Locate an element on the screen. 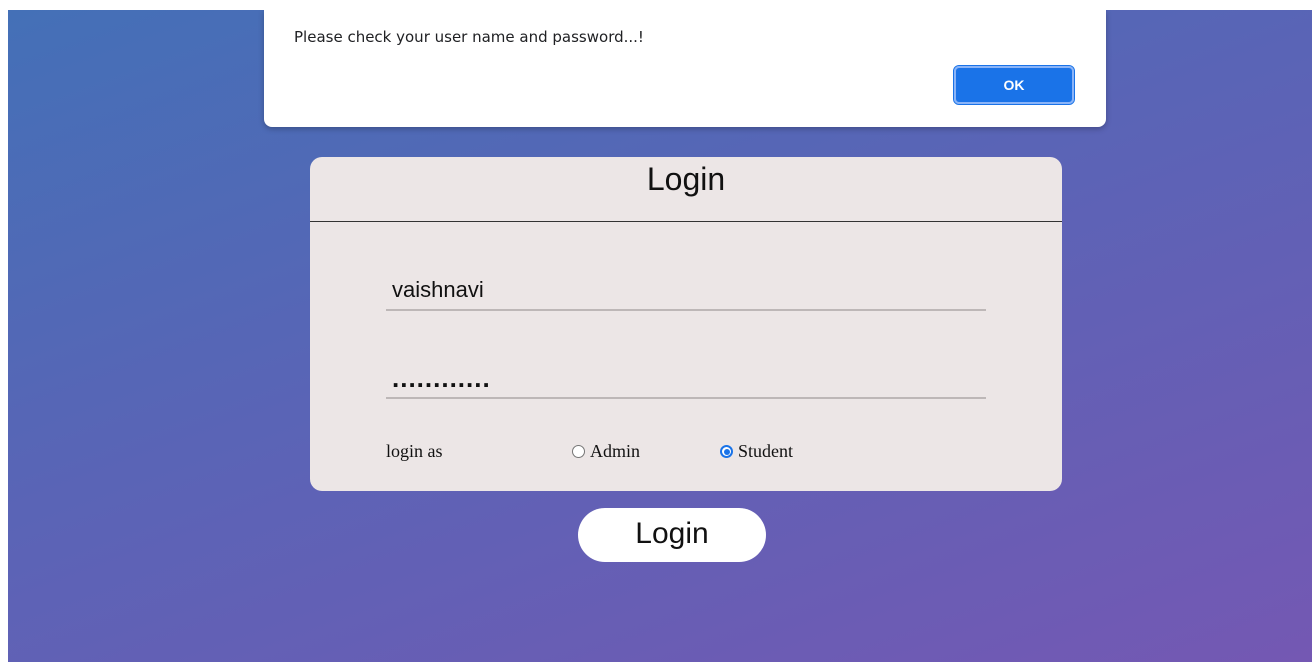  password-input is located at coordinates (686, 379).